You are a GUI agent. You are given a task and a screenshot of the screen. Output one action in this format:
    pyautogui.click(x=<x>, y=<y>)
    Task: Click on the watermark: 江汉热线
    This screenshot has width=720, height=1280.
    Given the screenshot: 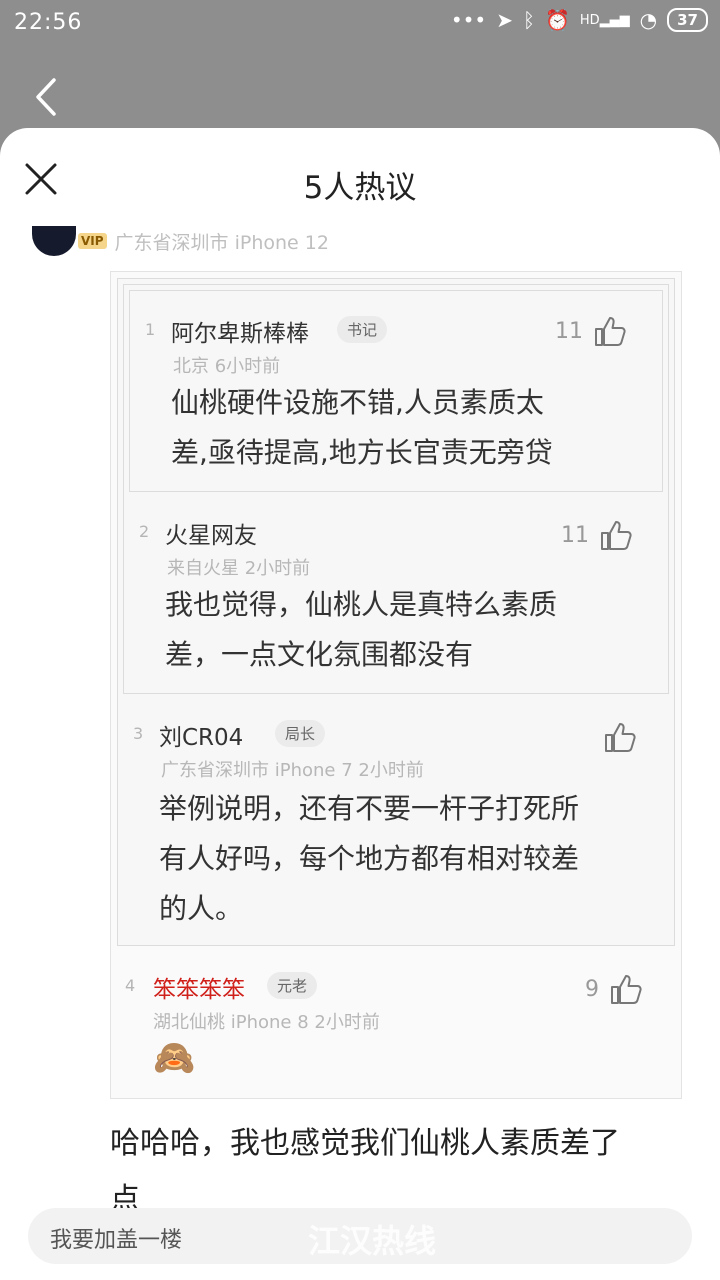 What is the action you would take?
    pyautogui.click(x=372, y=1241)
    